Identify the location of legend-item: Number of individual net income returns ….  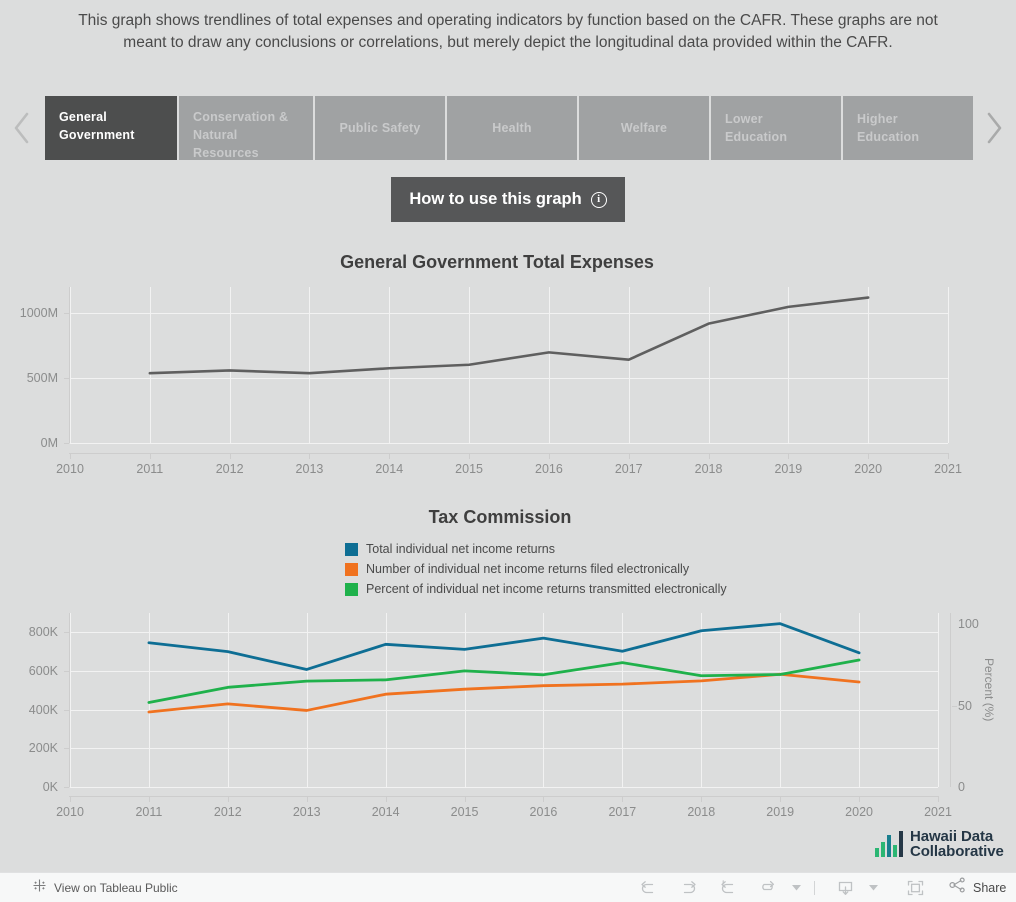
(536, 569).